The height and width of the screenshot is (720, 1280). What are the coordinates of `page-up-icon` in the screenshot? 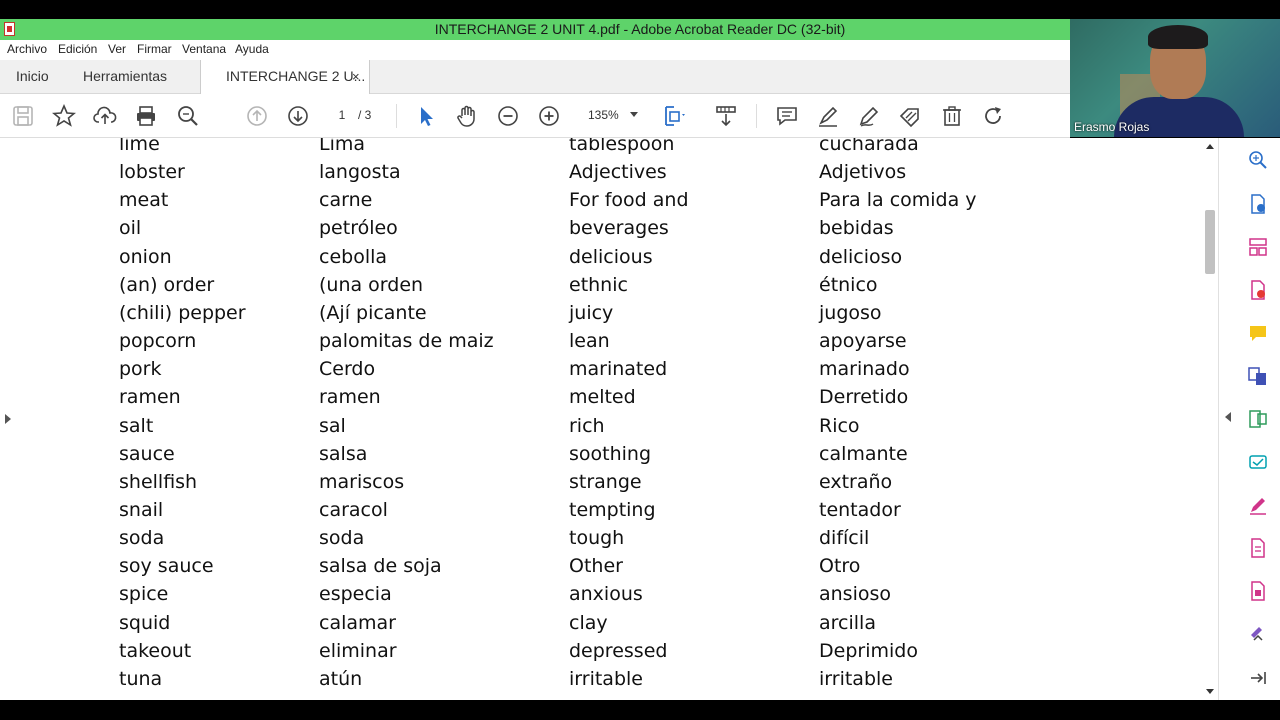 It's located at (257, 116).